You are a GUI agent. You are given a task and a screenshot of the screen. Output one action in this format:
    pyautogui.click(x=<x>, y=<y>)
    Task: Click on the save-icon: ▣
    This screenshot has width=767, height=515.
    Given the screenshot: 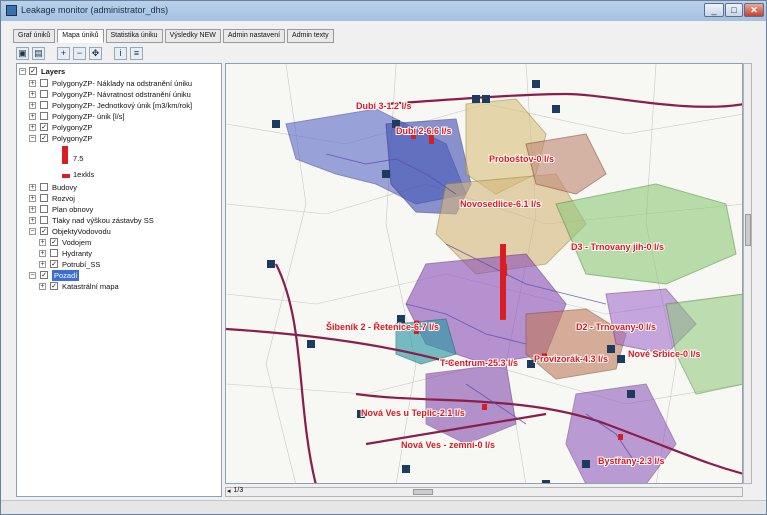 What is the action you would take?
    pyautogui.click(x=22, y=53)
    